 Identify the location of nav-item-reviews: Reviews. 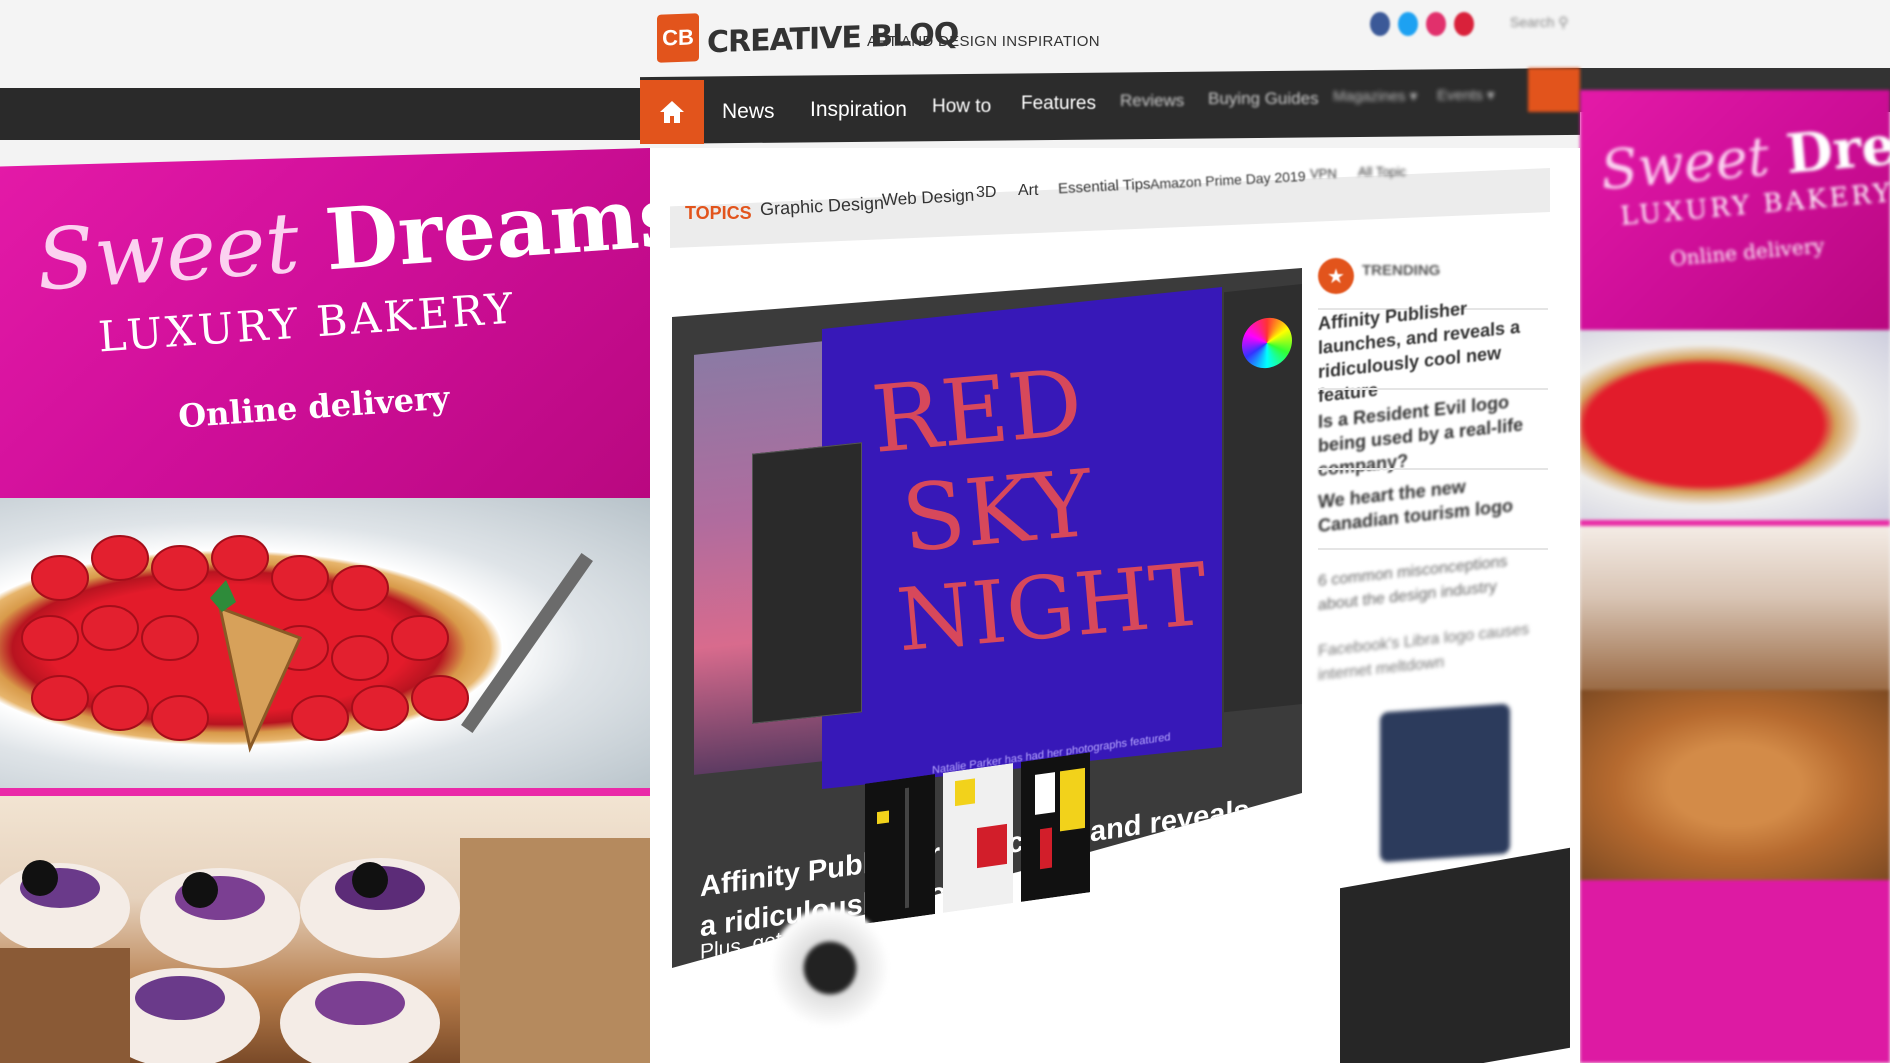
(1152, 101).